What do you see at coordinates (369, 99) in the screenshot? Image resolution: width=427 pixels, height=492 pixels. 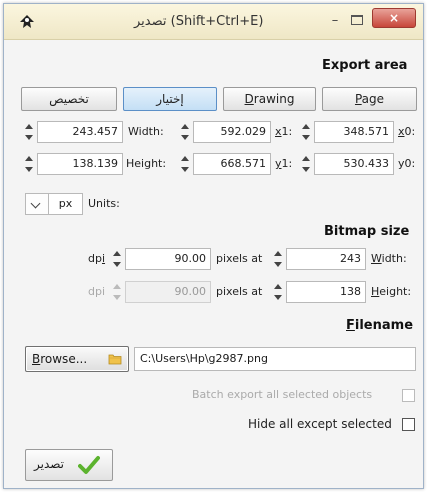 I see `page-area-button: Page` at bounding box center [369, 99].